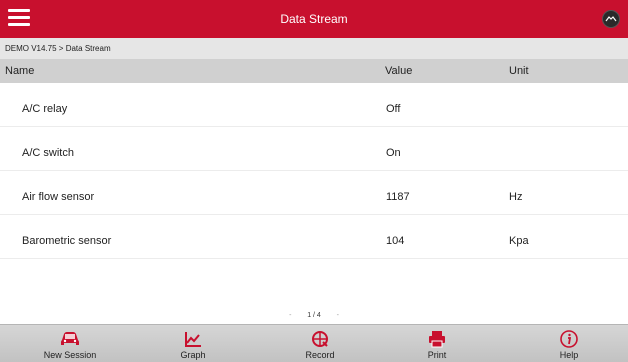  What do you see at coordinates (314, 237) in the screenshot?
I see `table-row: Barometric sensor 104 Kpa` at bounding box center [314, 237].